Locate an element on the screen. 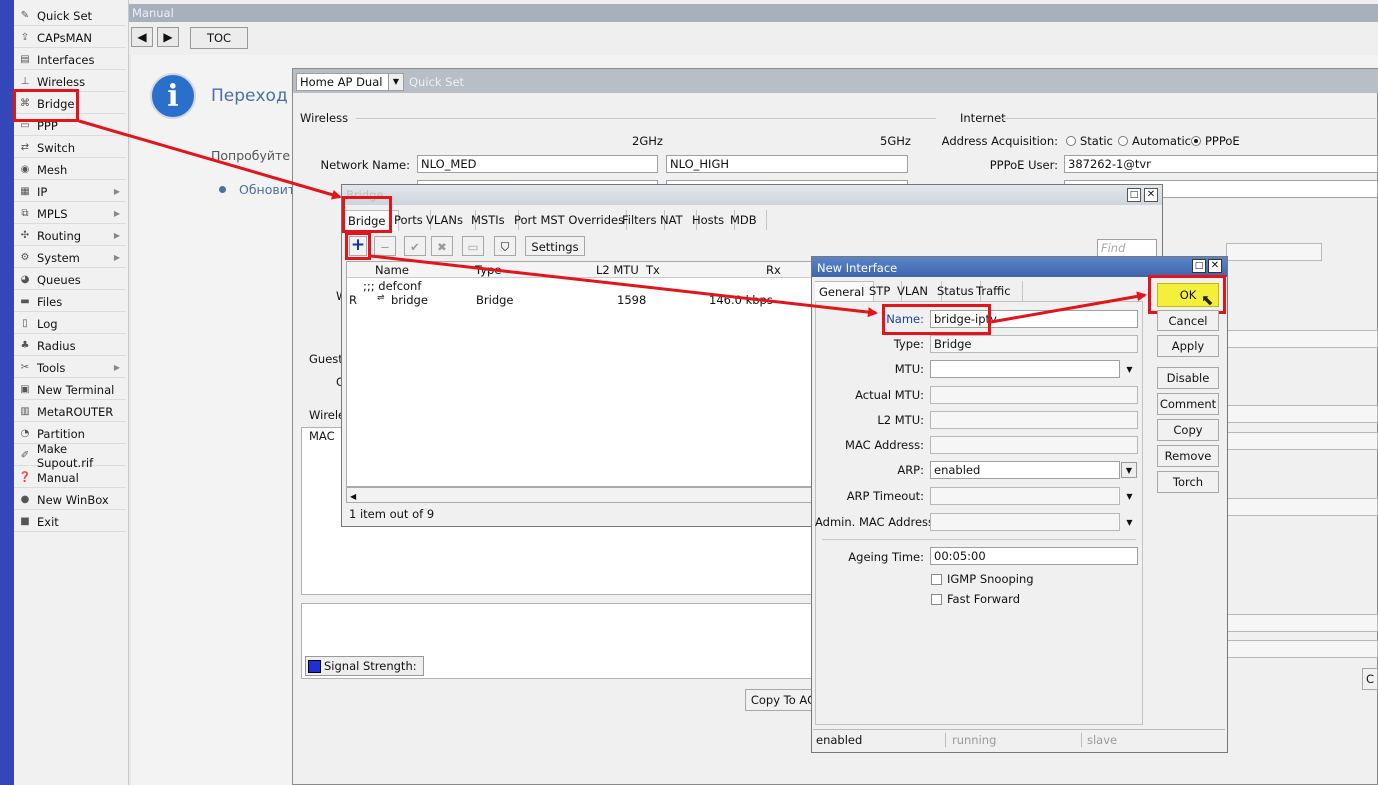 The width and height of the screenshot is (1378, 785). arrow-name-to-ok is located at coordinates (1068, 307).